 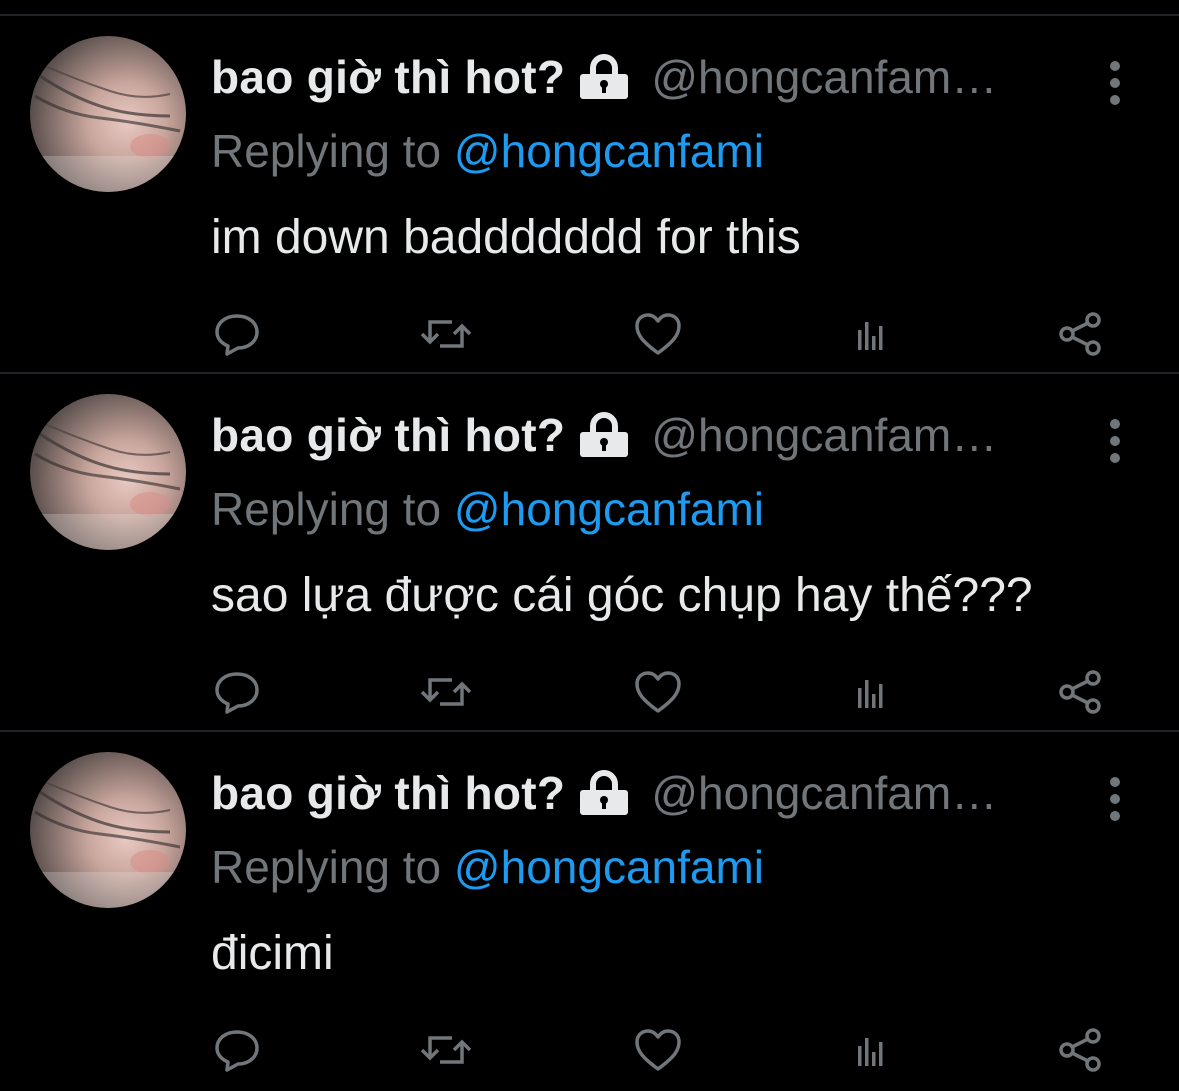 What do you see at coordinates (622, 595) in the screenshot?
I see `tweet-text: sao lựa được cái góc chụp hay thế???` at bounding box center [622, 595].